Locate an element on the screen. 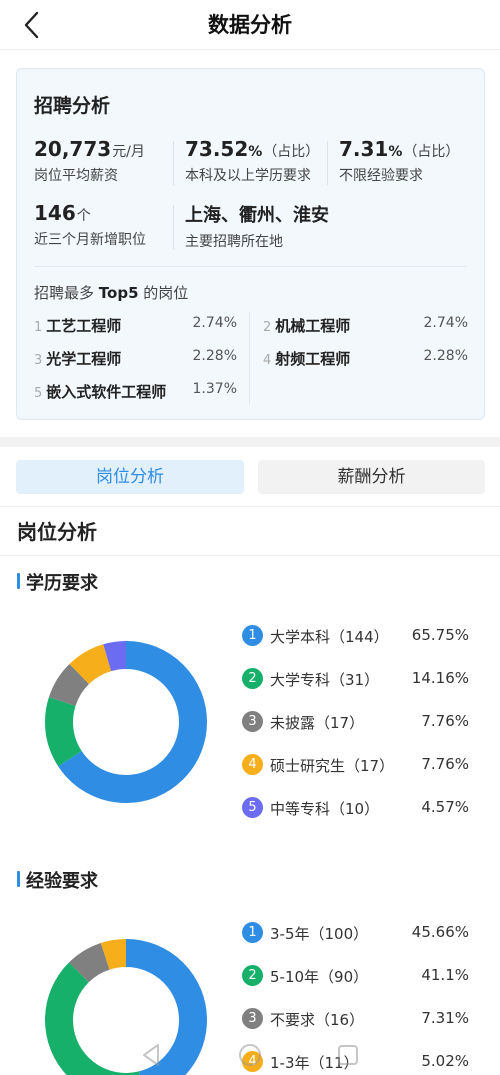 The width and height of the screenshot is (500, 1075). top5-job-item: 4 射频工程师 2.28% is located at coordinates (365, 360).